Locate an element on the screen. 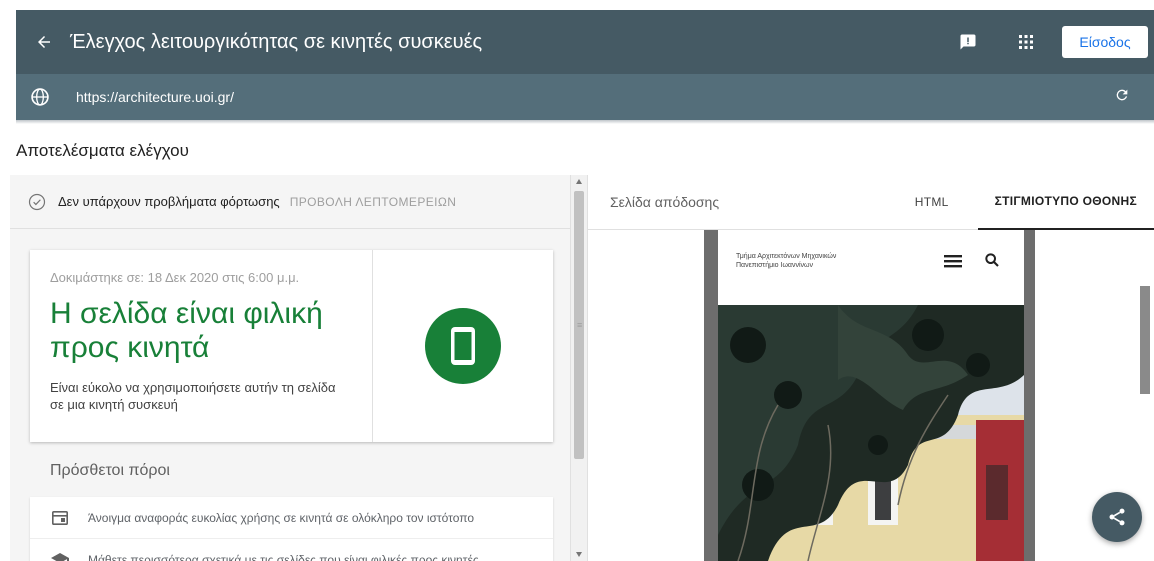  site-name-line2: Πανεπιστήμιο Ιωαννίνων is located at coordinates (774, 265).